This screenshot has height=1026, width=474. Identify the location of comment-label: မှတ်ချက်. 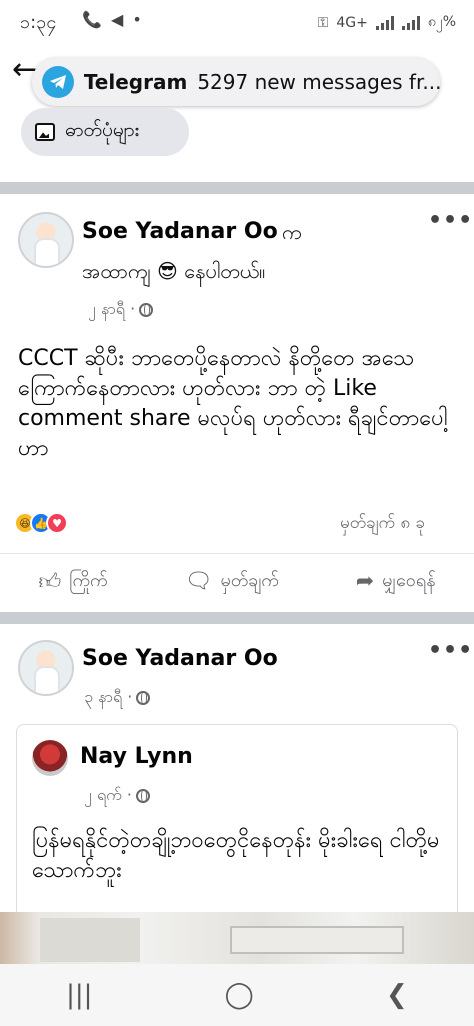
(249, 580).